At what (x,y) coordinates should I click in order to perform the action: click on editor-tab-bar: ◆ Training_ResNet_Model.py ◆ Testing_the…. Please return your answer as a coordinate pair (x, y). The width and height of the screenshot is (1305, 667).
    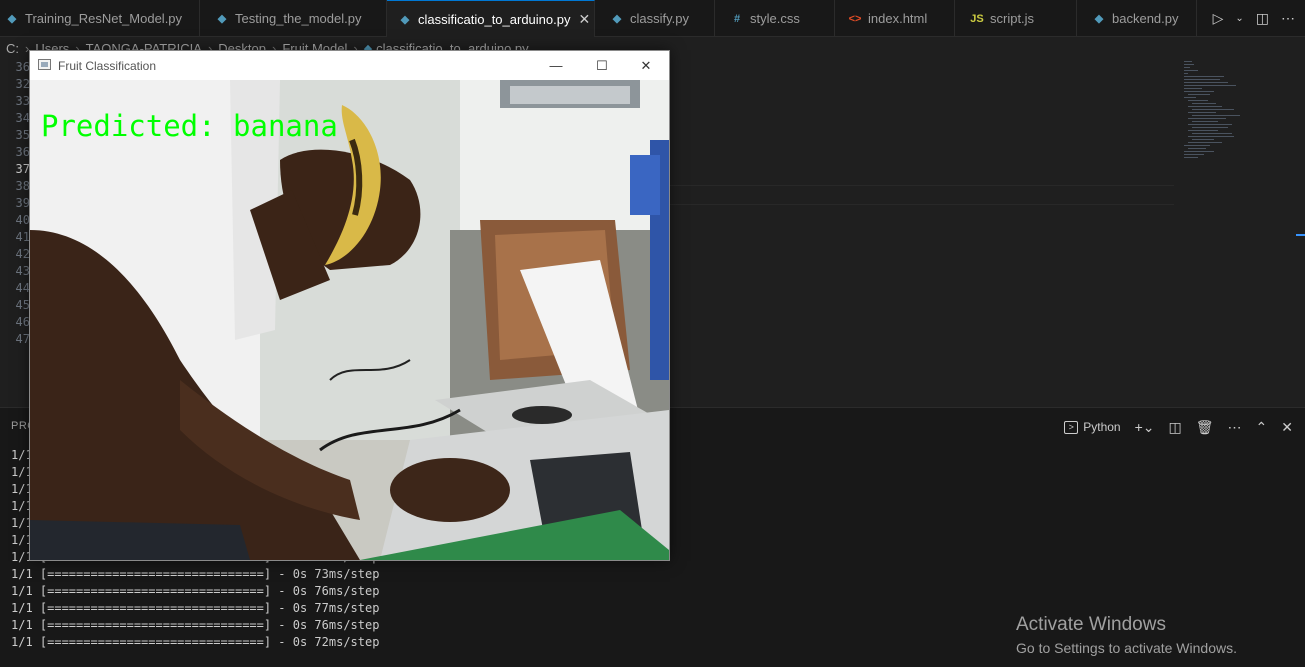
    Looking at the image, I should click on (652, 18).